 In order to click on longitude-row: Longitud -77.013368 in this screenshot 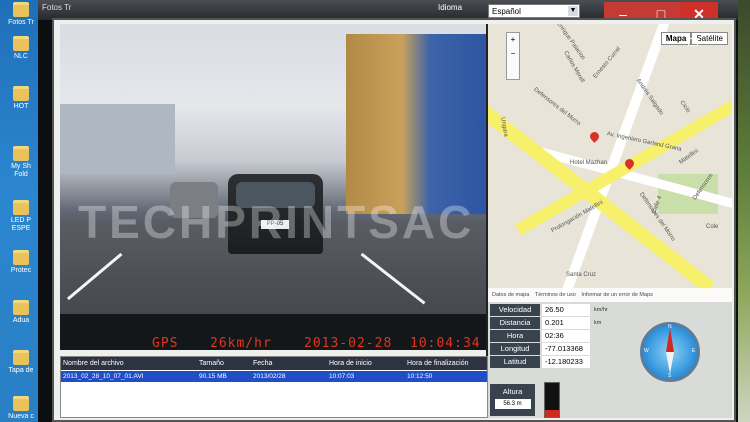, I will do `click(570, 349)`.